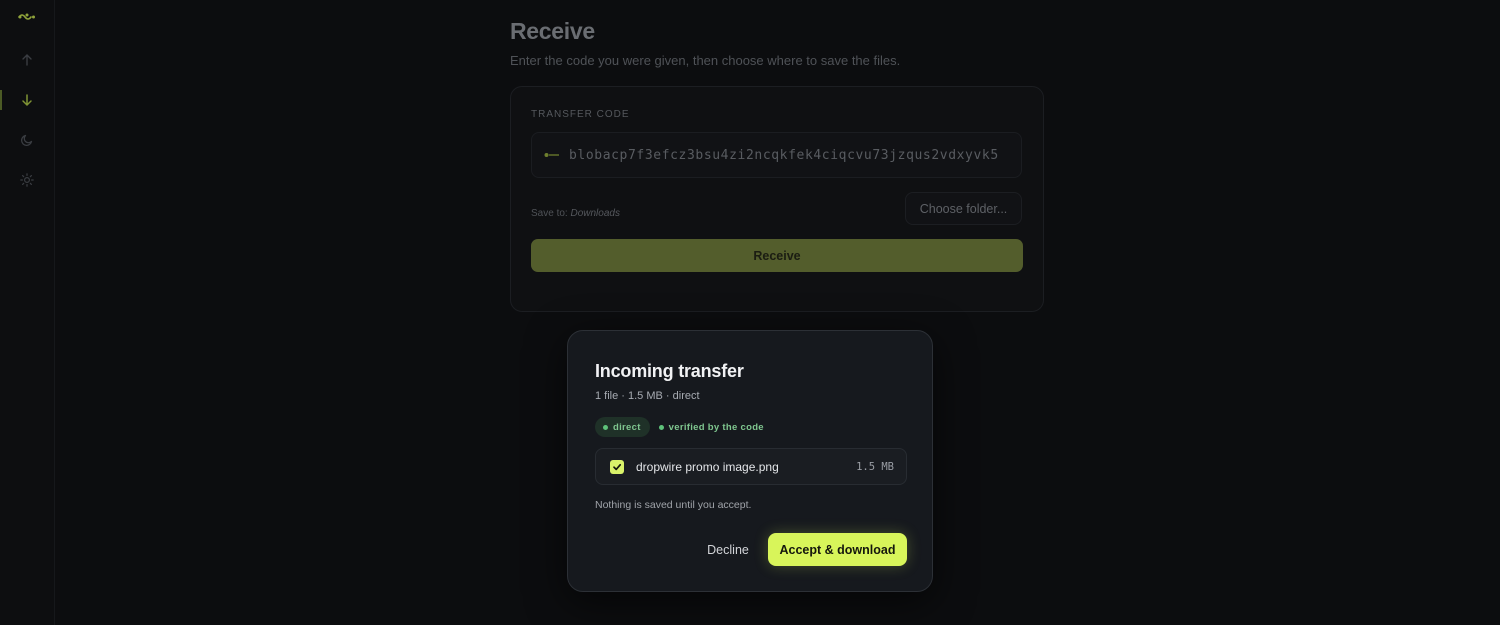  I want to click on file-name: dropwire promo image.png, so click(707, 466).